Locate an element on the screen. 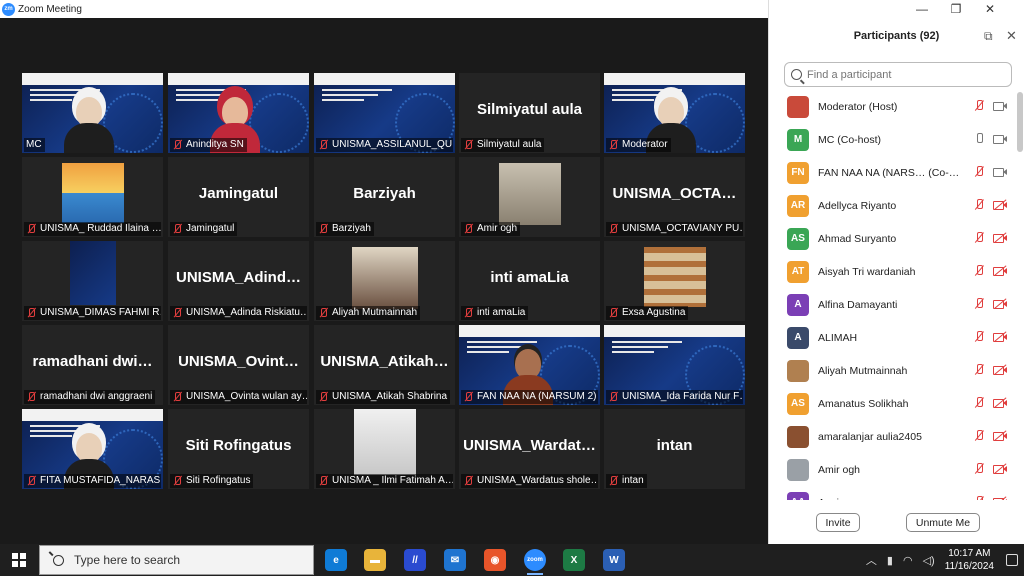 This screenshot has height=576, width=1024. restore-icon: ❐ is located at coordinates (956, 9).